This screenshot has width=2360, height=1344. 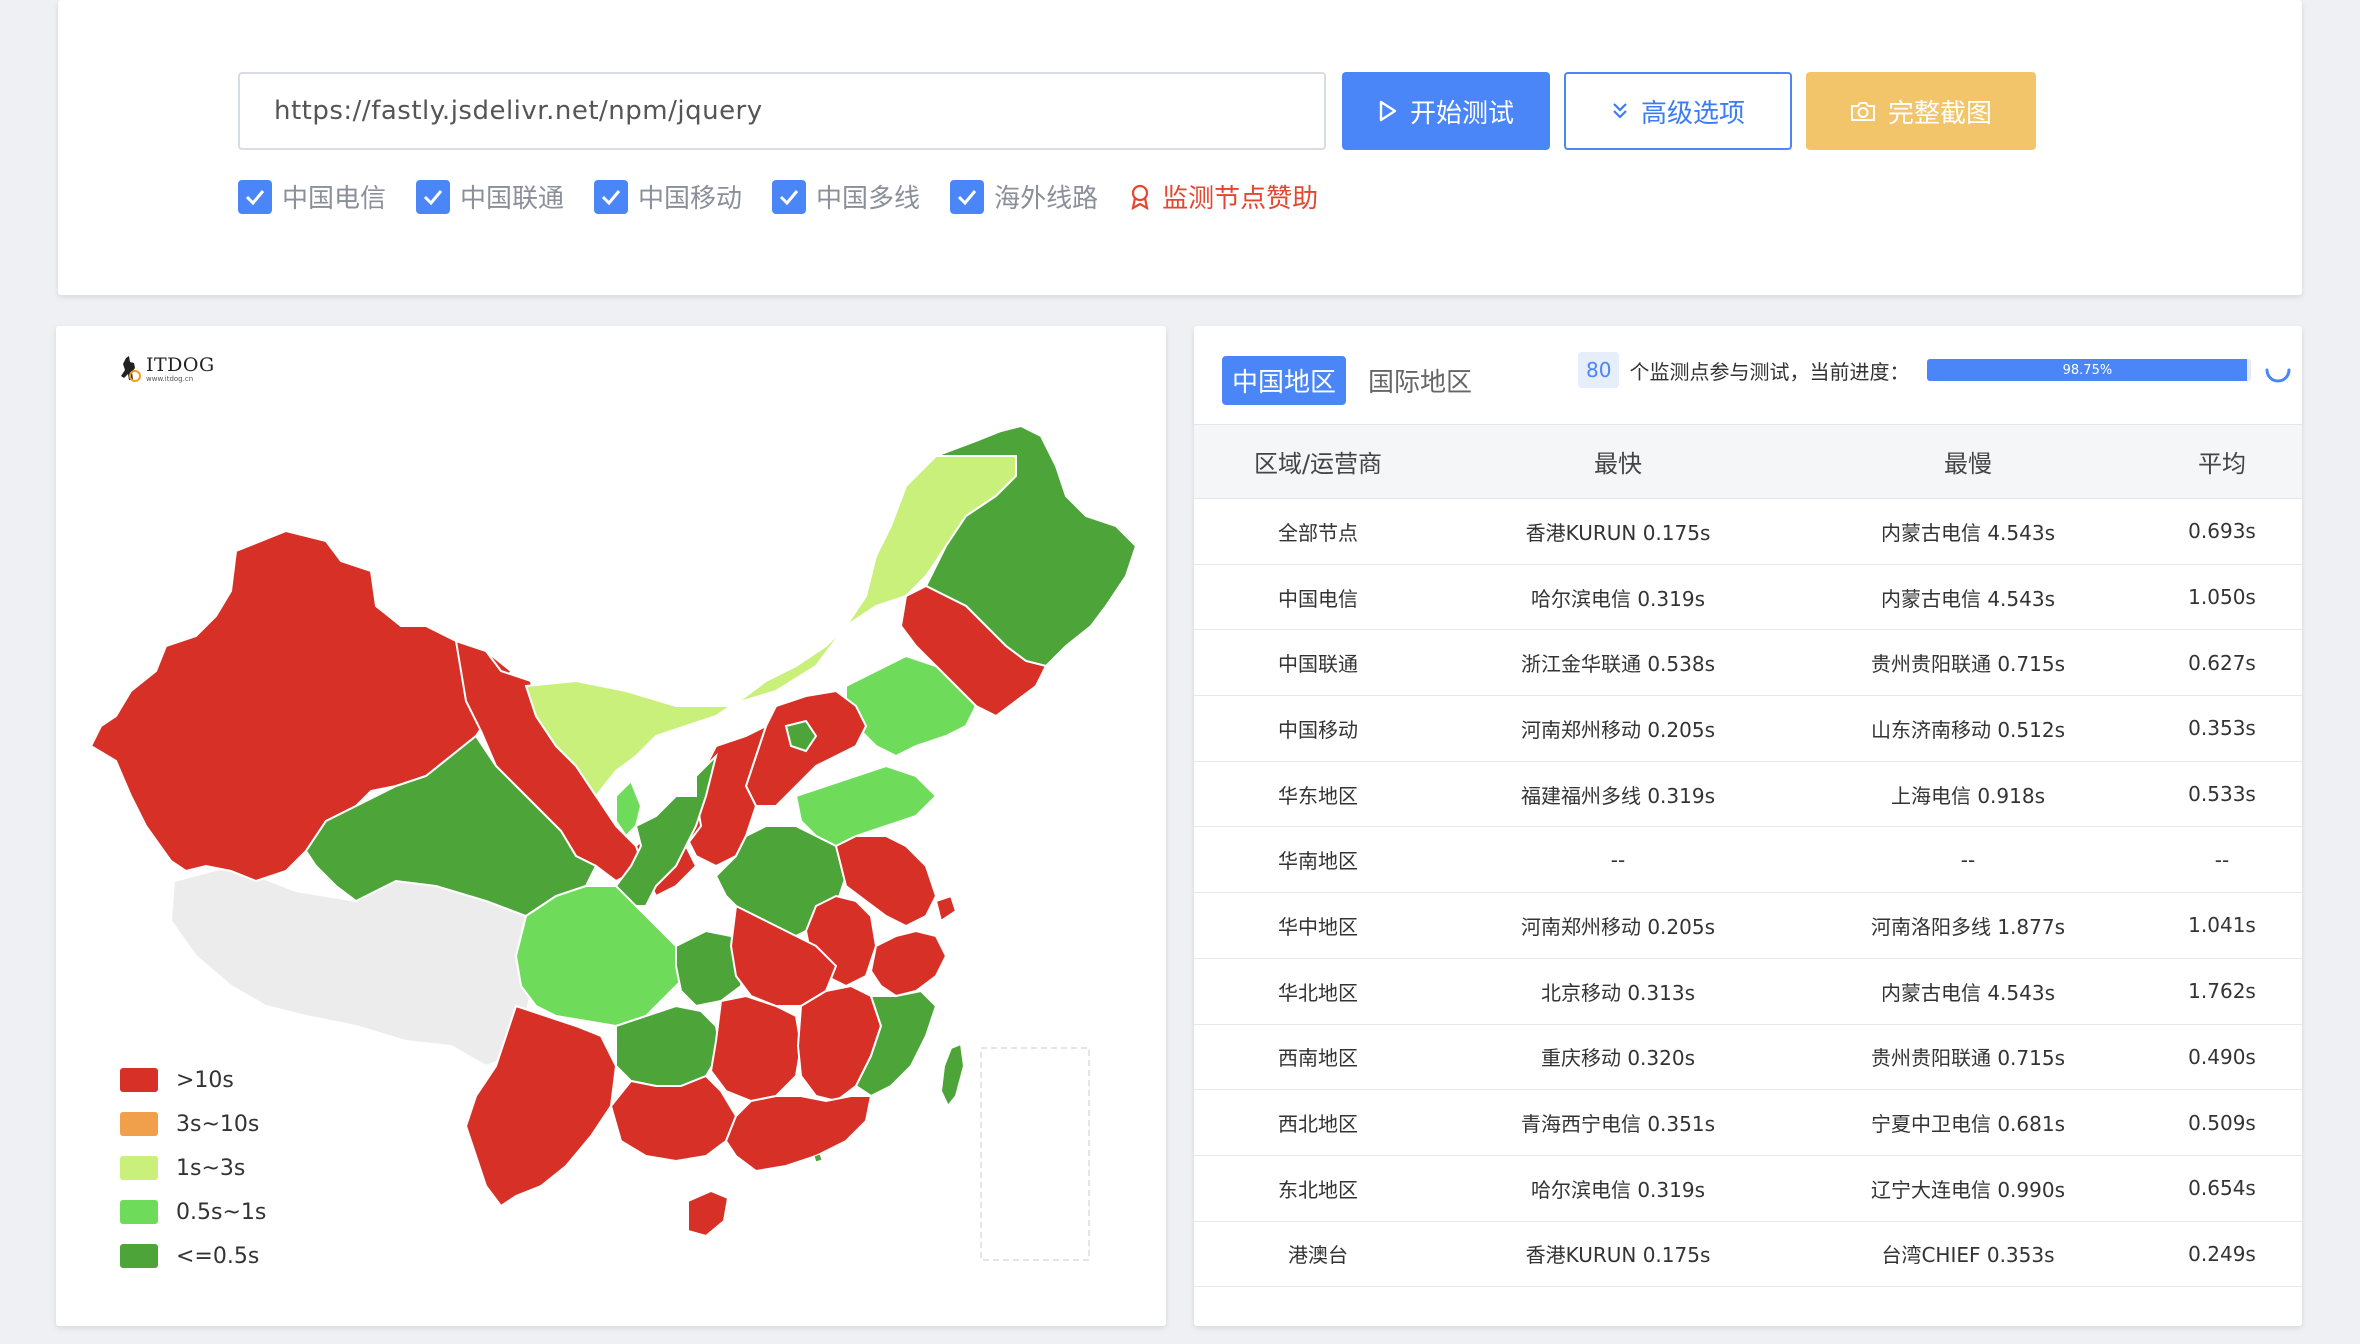 I want to click on cell-region: 华南地区, so click(x=1318, y=860).